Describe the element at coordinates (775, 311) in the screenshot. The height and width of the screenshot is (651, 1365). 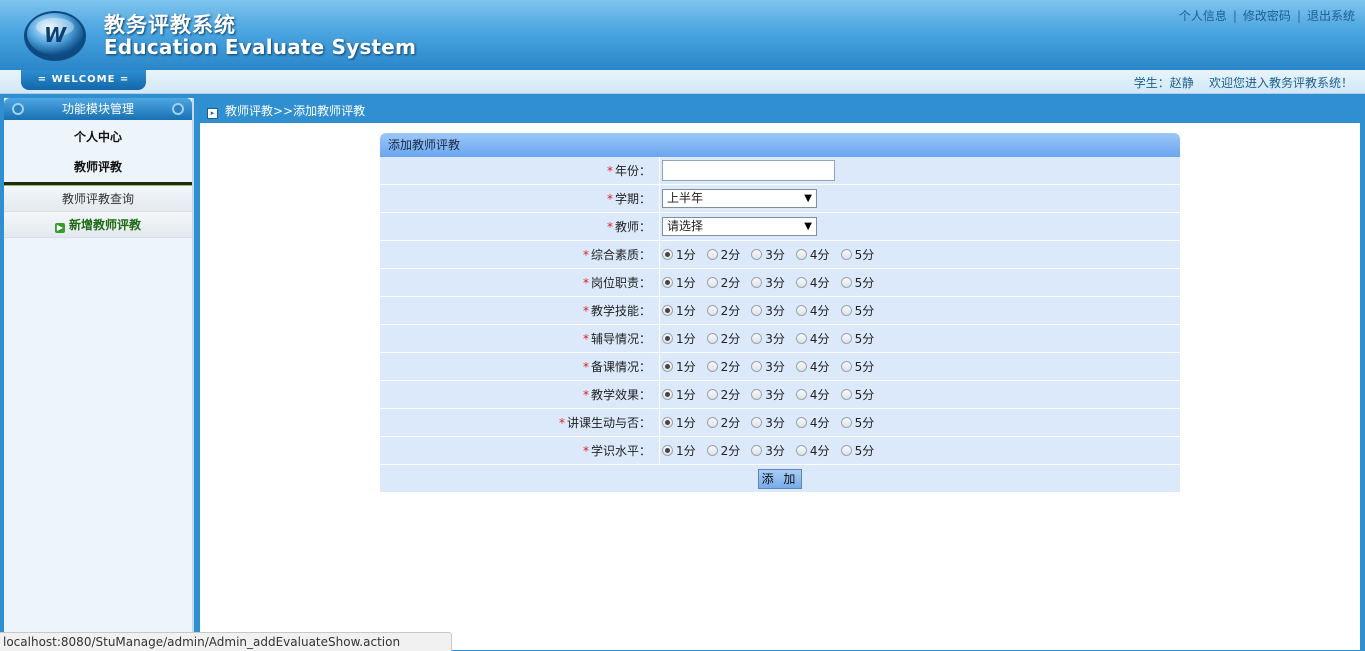
I see `score-option-label: 3分` at that location.